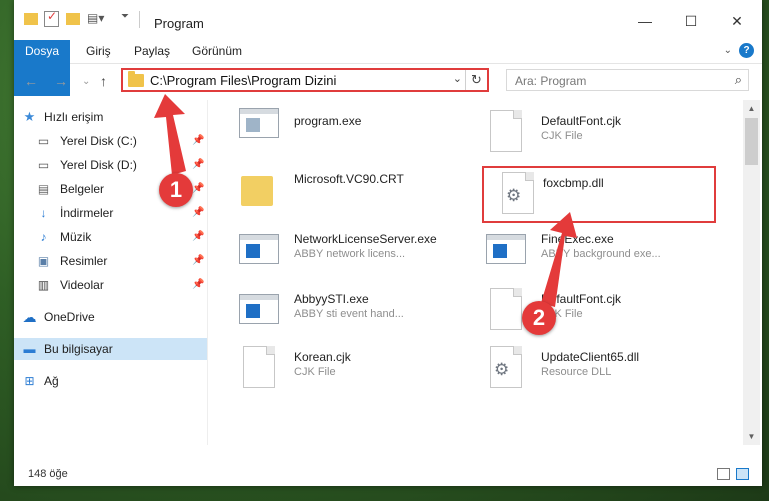 The image size is (769, 501). I want to click on title-bar: ✓ ▤▾ ⏷ Program — ☐ ✕, so click(388, 19).